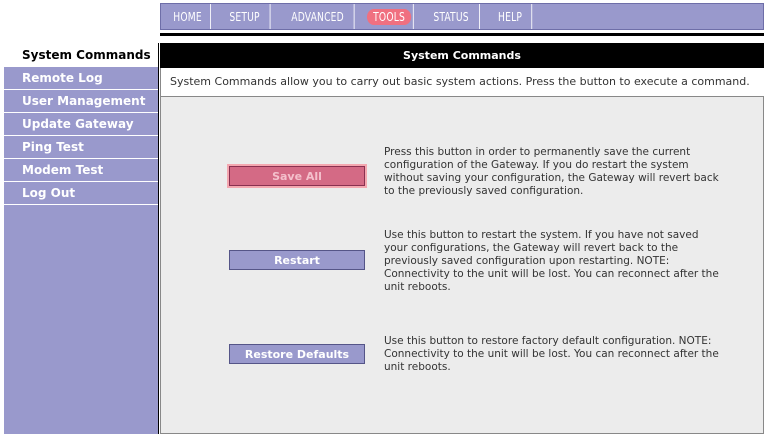 Image resolution: width=768 pixels, height=438 pixels. I want to click on sidebar-item-ping-test: Ping Test, so click(81, 147).